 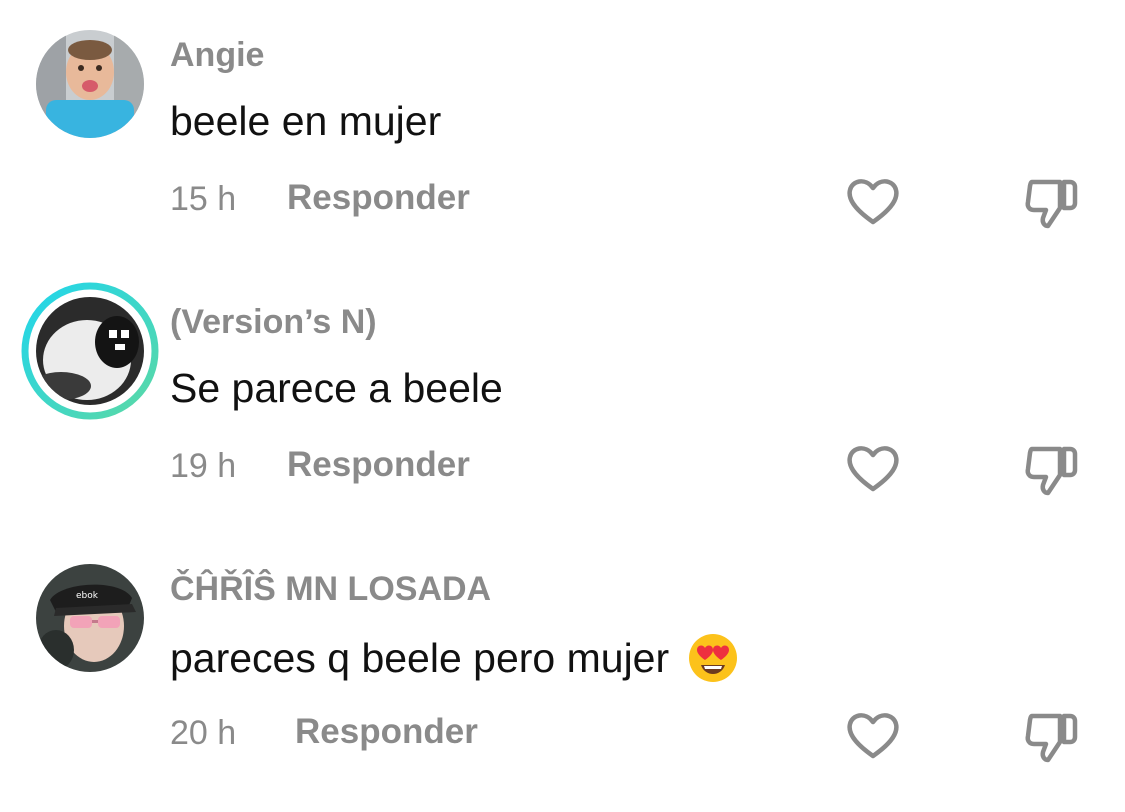 I want to click on comment-text-content: Se parece a beele, so click(x=336, y=388).